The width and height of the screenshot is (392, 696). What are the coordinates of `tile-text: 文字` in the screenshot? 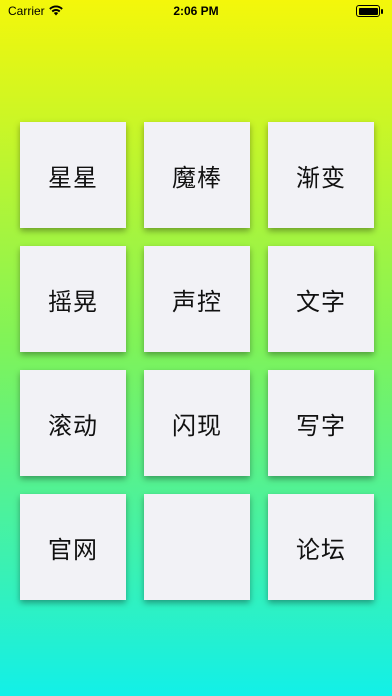 It's located at (321, 299).